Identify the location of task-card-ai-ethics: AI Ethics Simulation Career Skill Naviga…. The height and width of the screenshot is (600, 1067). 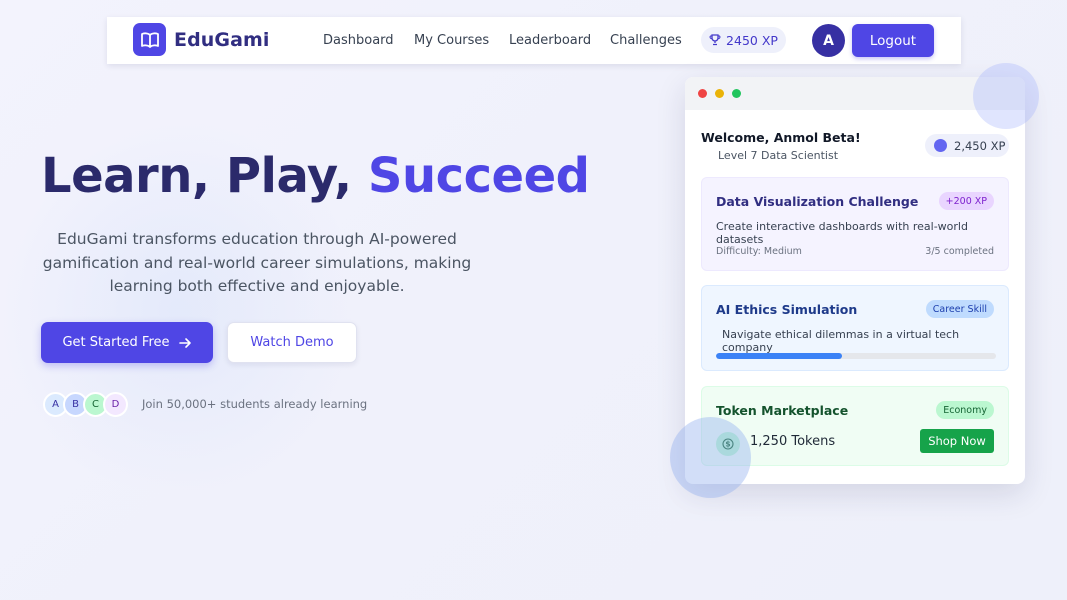
(855, 328).